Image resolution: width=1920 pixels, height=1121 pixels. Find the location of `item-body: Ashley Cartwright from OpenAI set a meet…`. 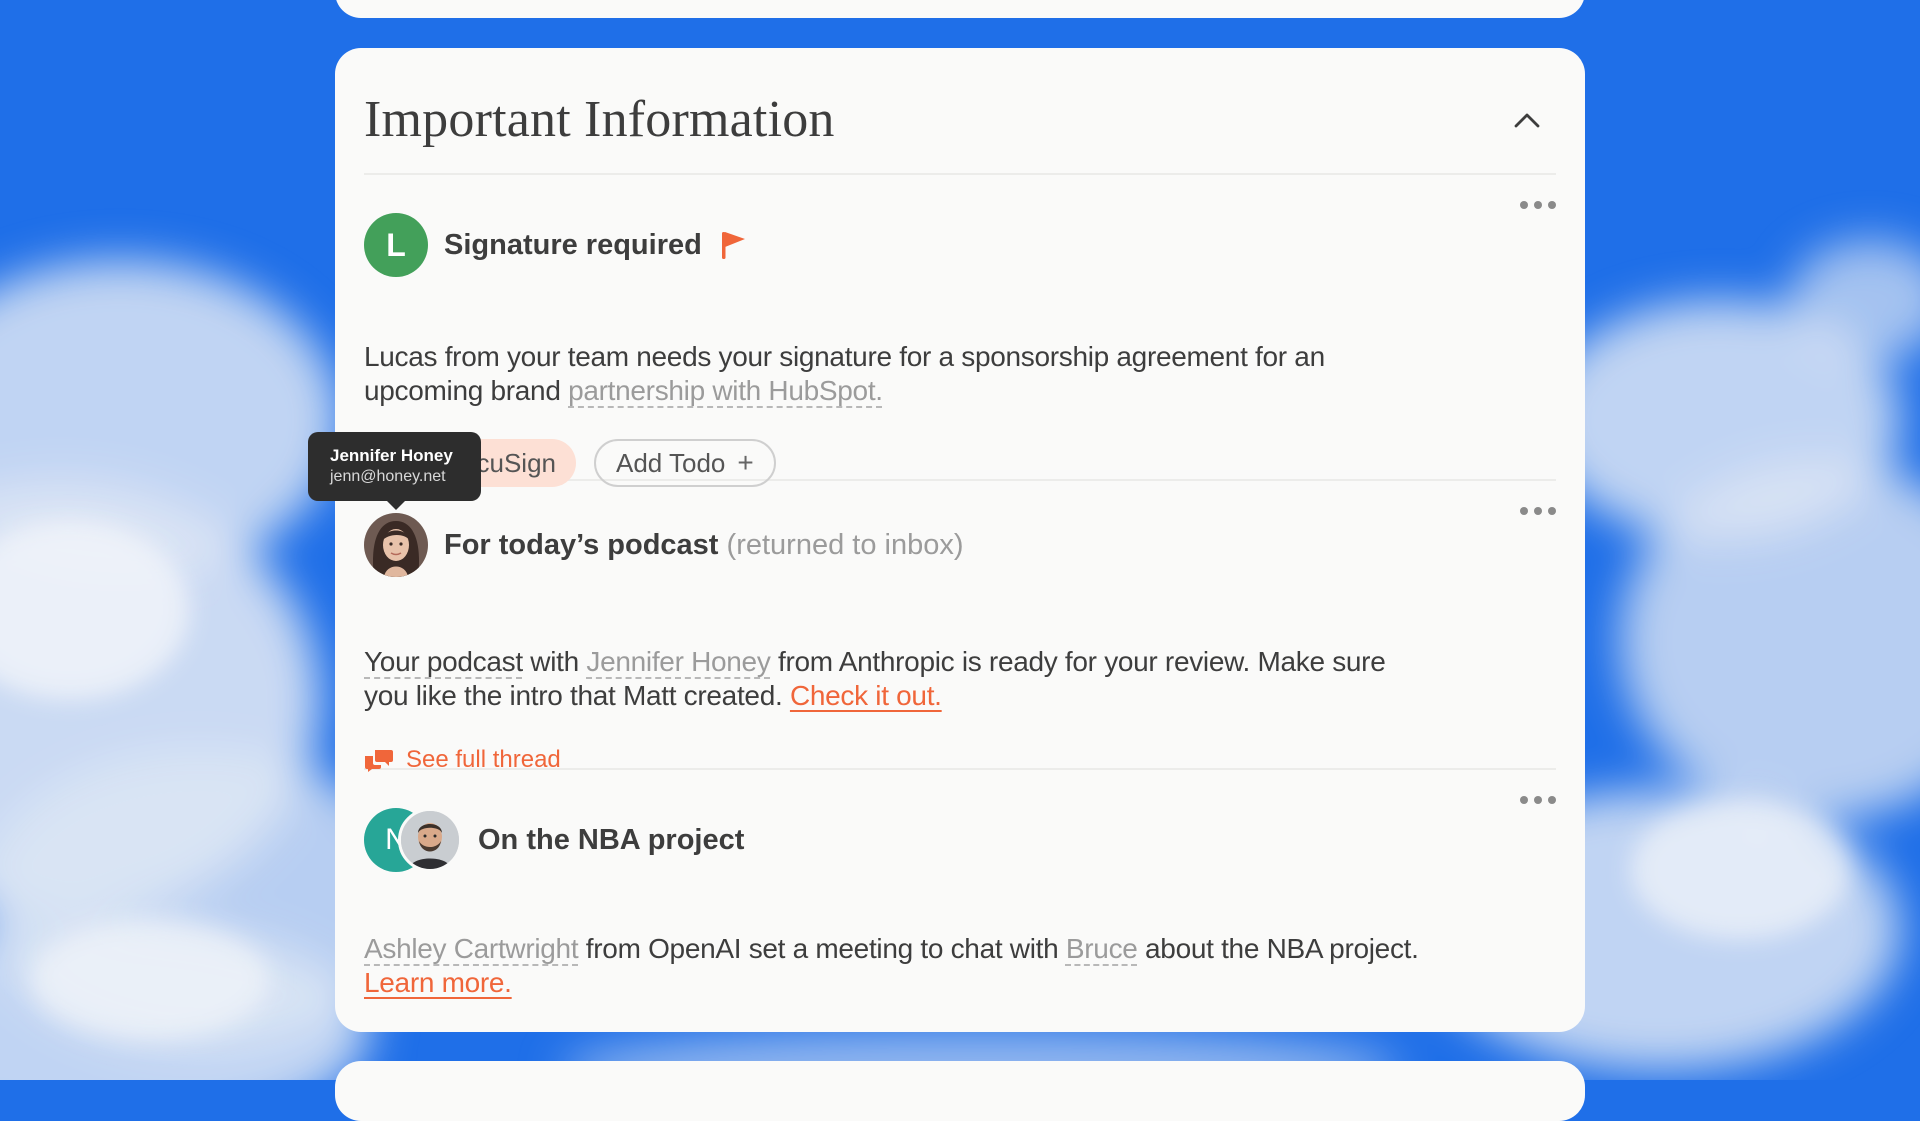

item-body: Ashley Cartwright from OpenAI set a meet… is located at coordinates (891, 965).